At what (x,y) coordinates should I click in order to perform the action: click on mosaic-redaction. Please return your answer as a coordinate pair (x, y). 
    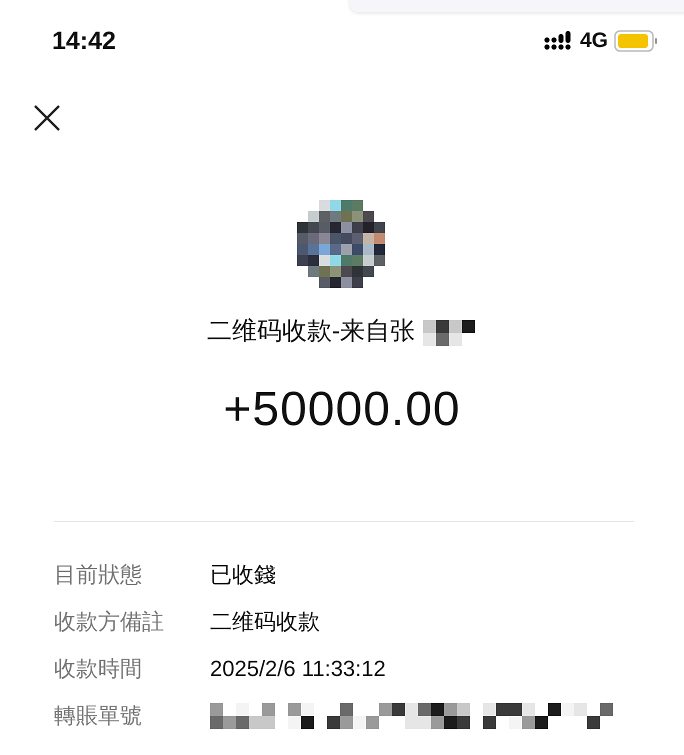
    Looking at the image, I should click on (449, 333).